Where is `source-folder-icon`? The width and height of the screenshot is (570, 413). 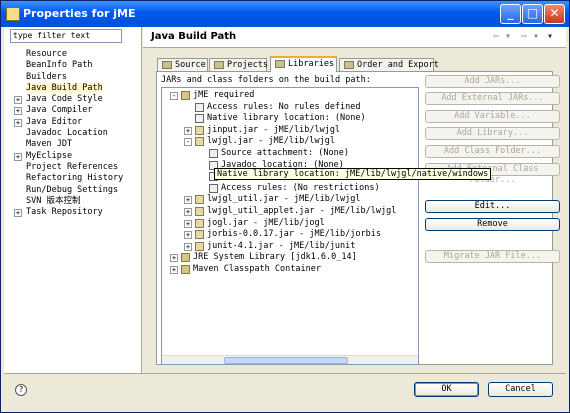
source-folder-icon is located at coordinates (167, 65).